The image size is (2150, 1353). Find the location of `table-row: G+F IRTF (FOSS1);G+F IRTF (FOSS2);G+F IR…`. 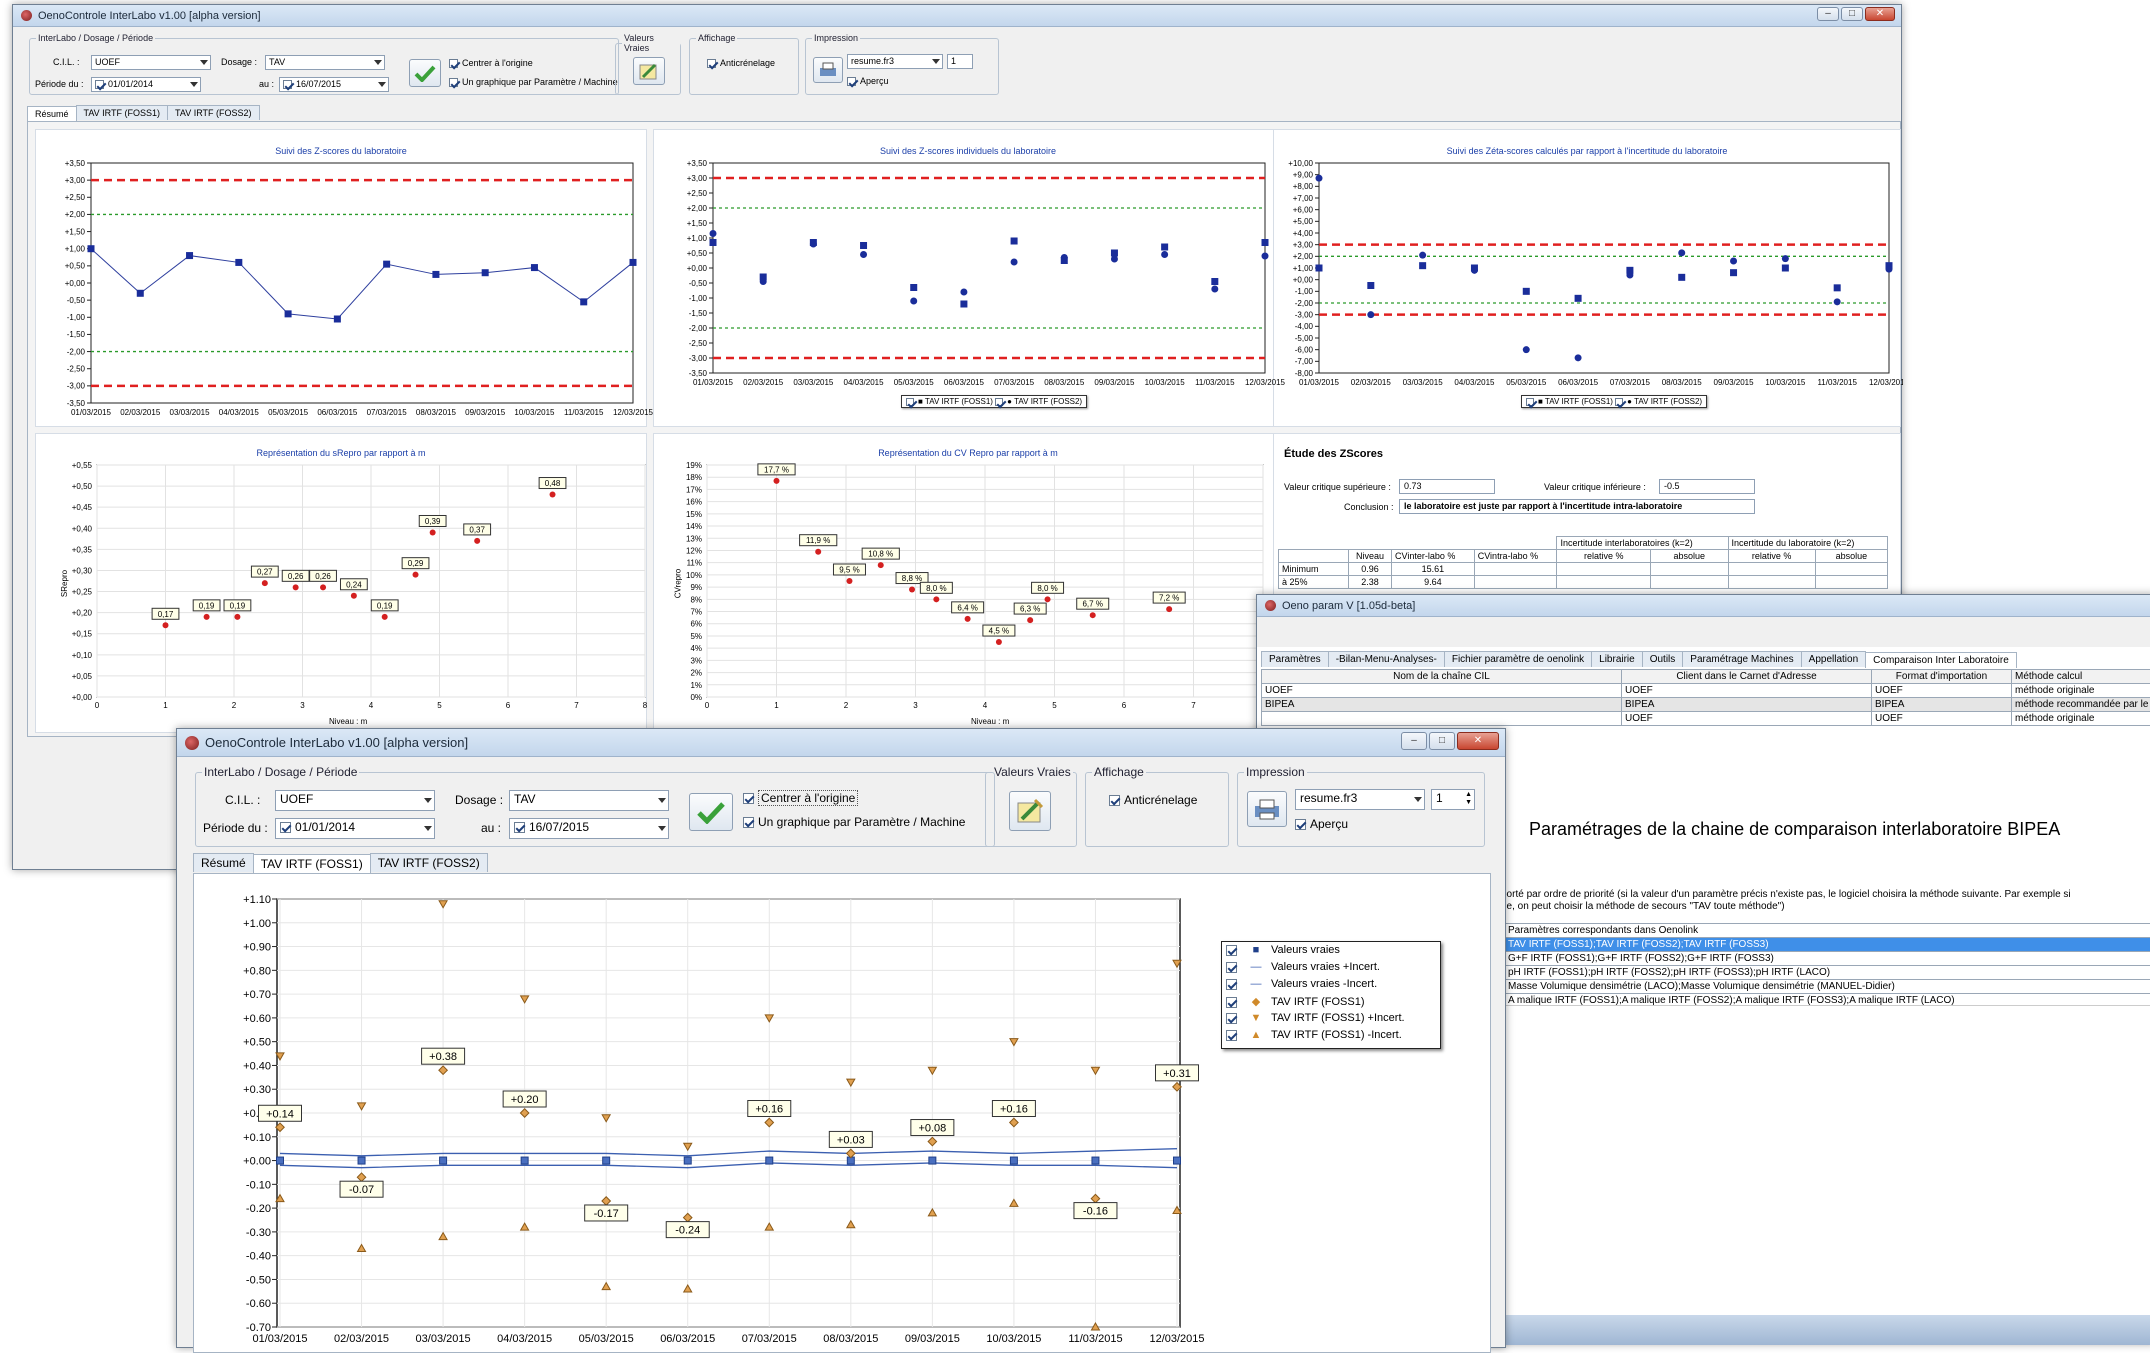

table-row: G+F IRTF (FOSS1);G+F IRTF (FOSS2);G+F IR… is located at coordinates (1826, 959).